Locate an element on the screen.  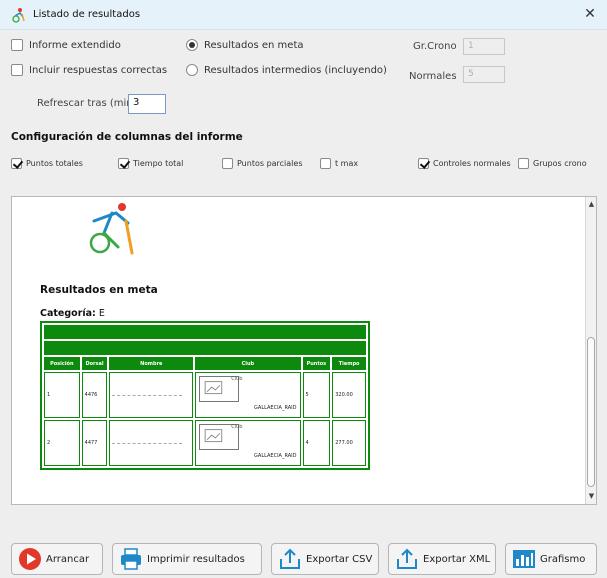
incluir-respuestas-checkbox: Incluir respuestas correctas is located at coordinates (89, 70).